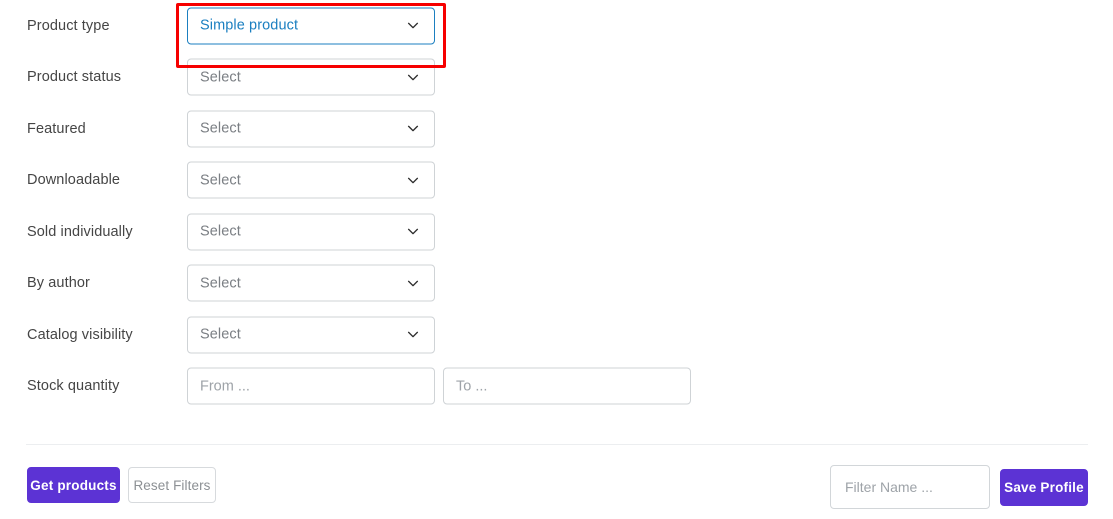 The height and width of the screenshot is (519, 1113). I want to click on get-products-button: Get products, so click(73, 485).